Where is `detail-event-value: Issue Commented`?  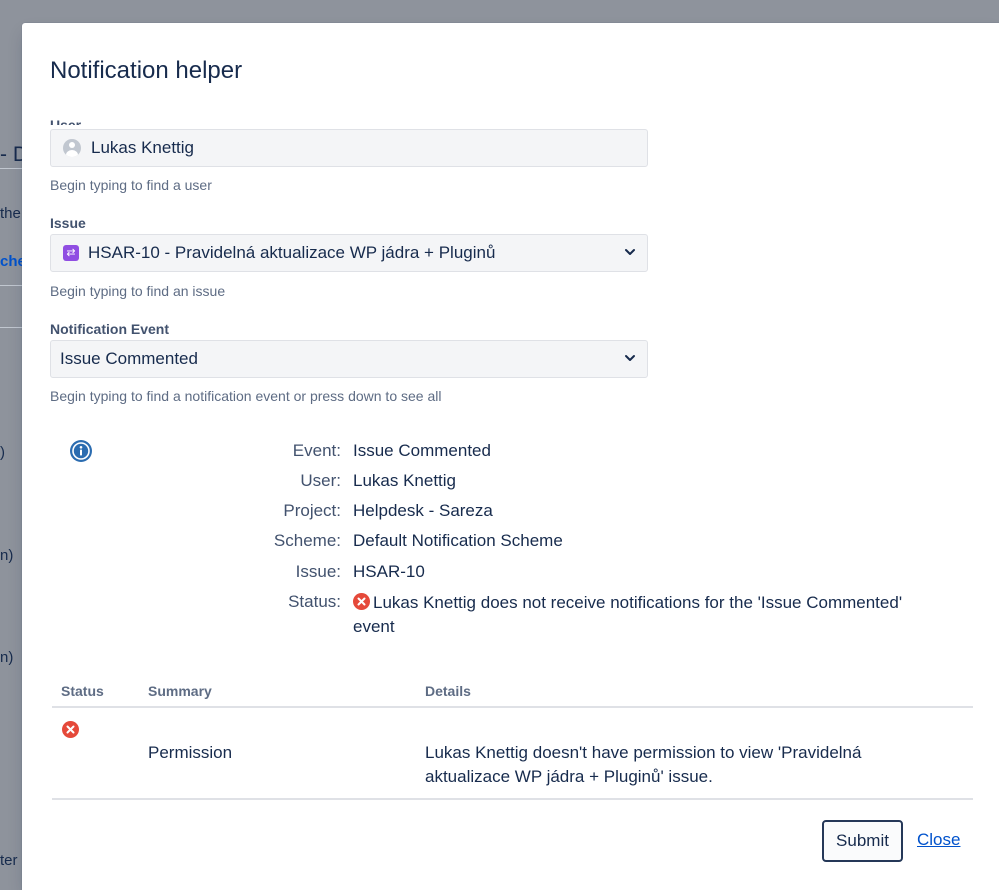 detail-event-value: Issue Commented is located at coordinates (422, 450).